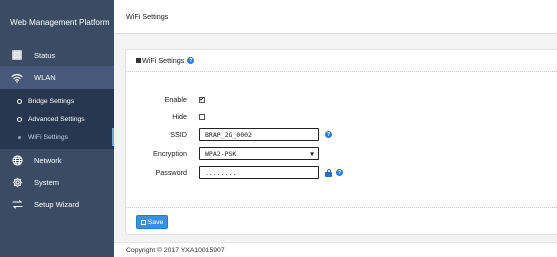  Describe the element at coordinates (170, 153) in the screenshot. I see `encryption-label: Encryption` at that location.